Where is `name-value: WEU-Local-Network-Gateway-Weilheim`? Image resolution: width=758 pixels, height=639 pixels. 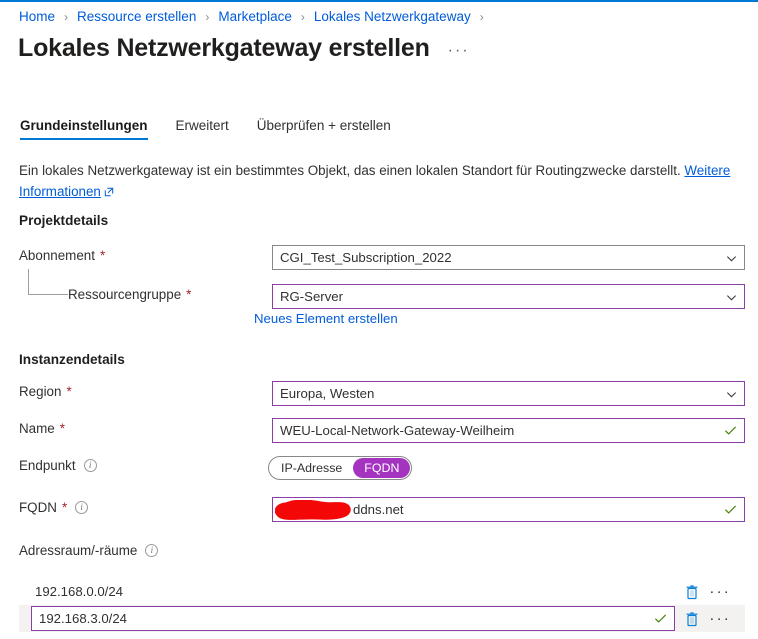
name-value: WEU-Local-Network-Gateway-Weilheim is located at coordinates (397, 430).